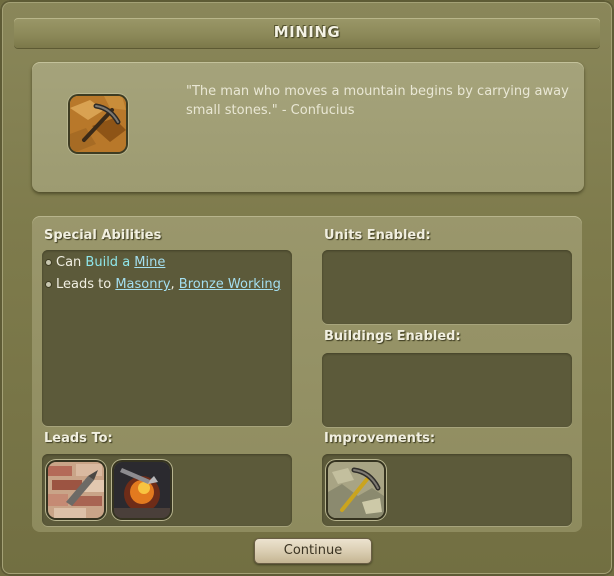 This screenshot has height=576, width=614. Describe the element at coordinates (98, 124) in the screenshot. I see `pickaxe-icon` at that location.